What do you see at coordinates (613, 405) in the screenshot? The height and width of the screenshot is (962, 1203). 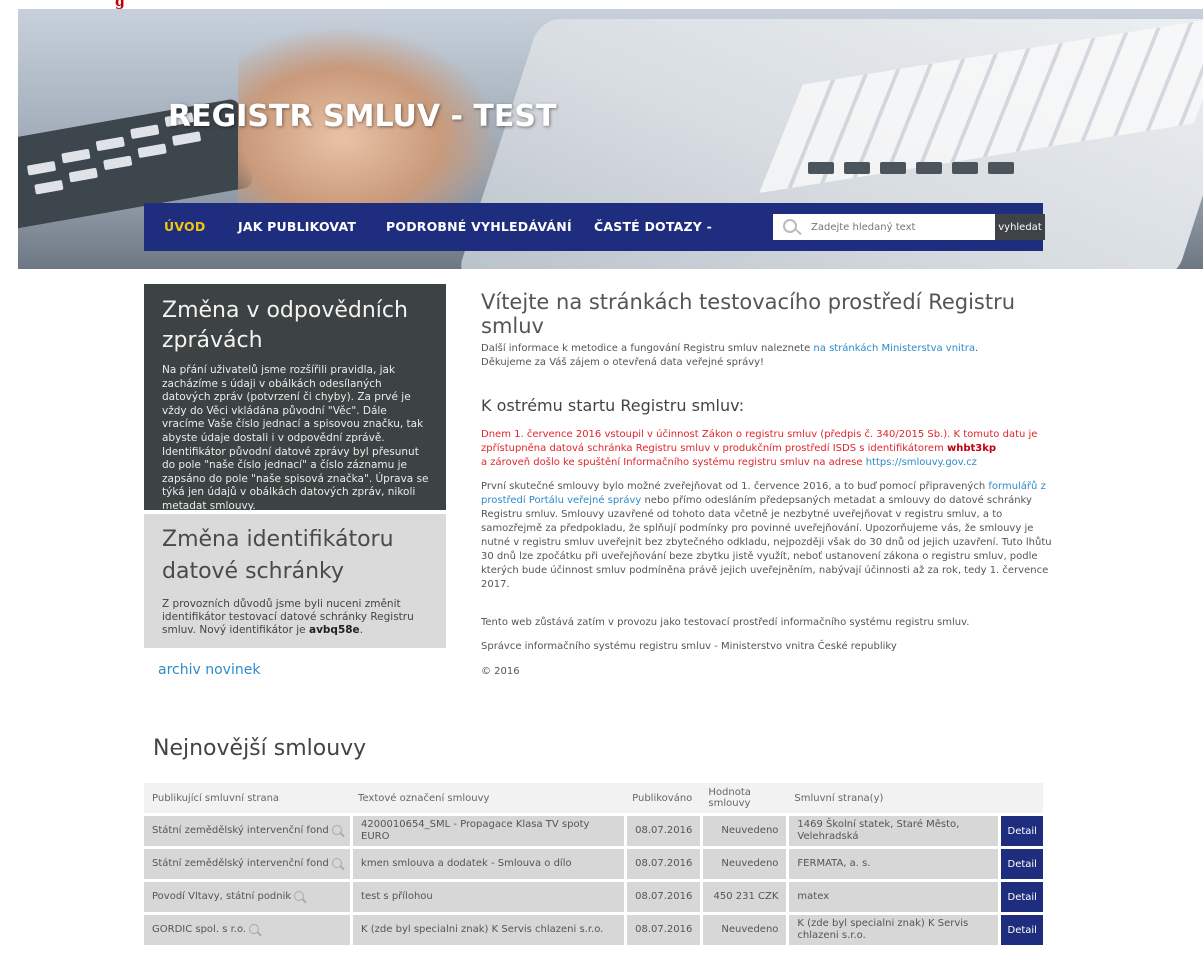 I see `start-subheading: K ostrému startu Registru smluv:` at bounding box center [613, 405].